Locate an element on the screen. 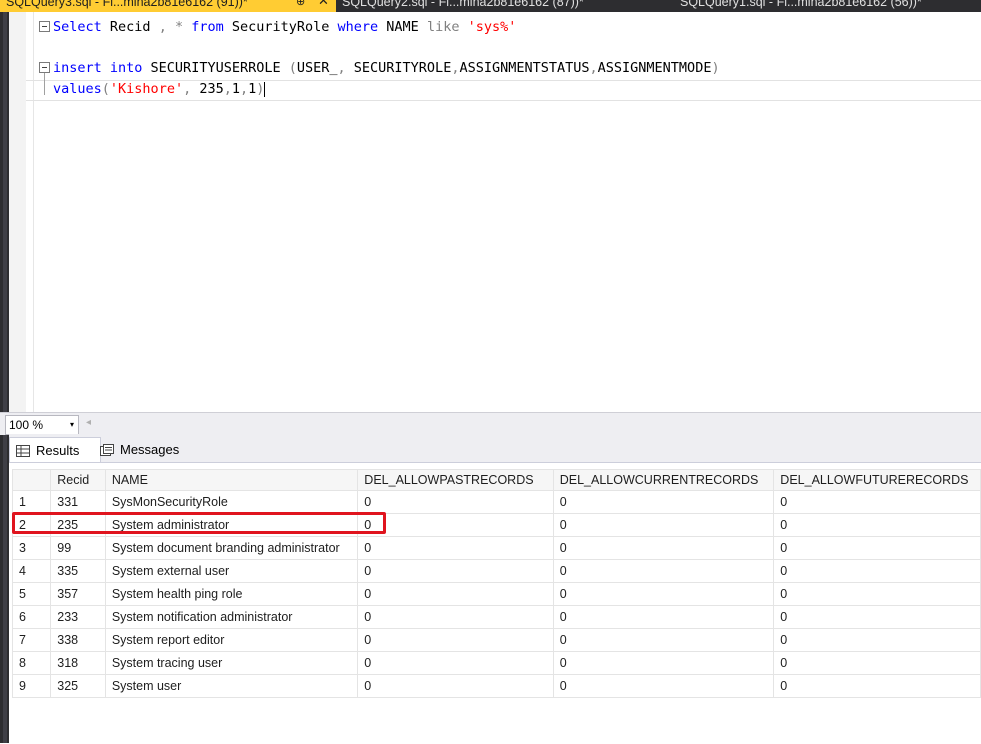 The image size is (981, 744). row-selector-header is located at coordinates (31, 480).